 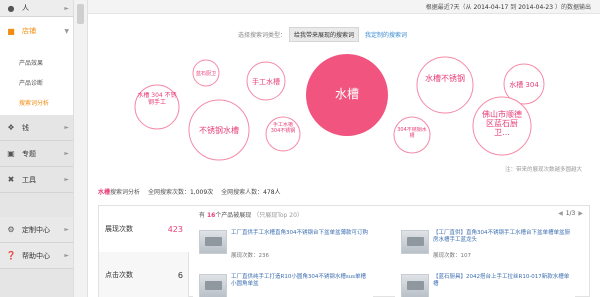 I want to click on total-people-label: 全网搜索人数：, so click(x=242, y=192).